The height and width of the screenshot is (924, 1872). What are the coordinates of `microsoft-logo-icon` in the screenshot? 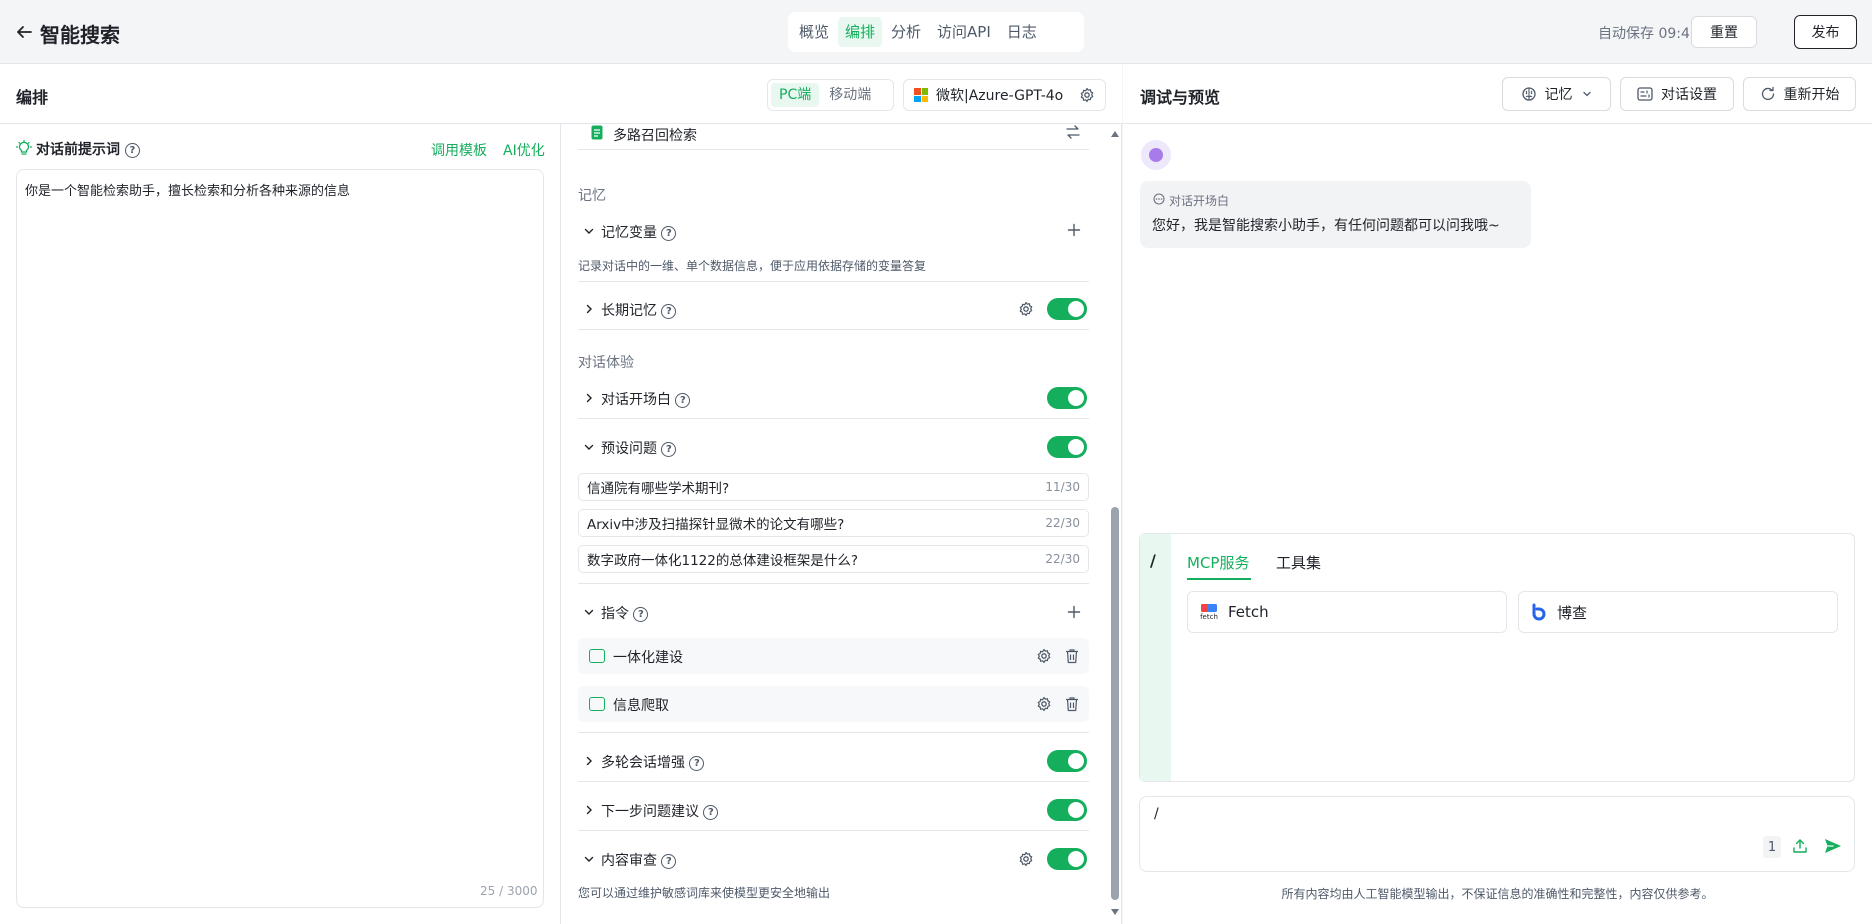 It's located at (921, 95).